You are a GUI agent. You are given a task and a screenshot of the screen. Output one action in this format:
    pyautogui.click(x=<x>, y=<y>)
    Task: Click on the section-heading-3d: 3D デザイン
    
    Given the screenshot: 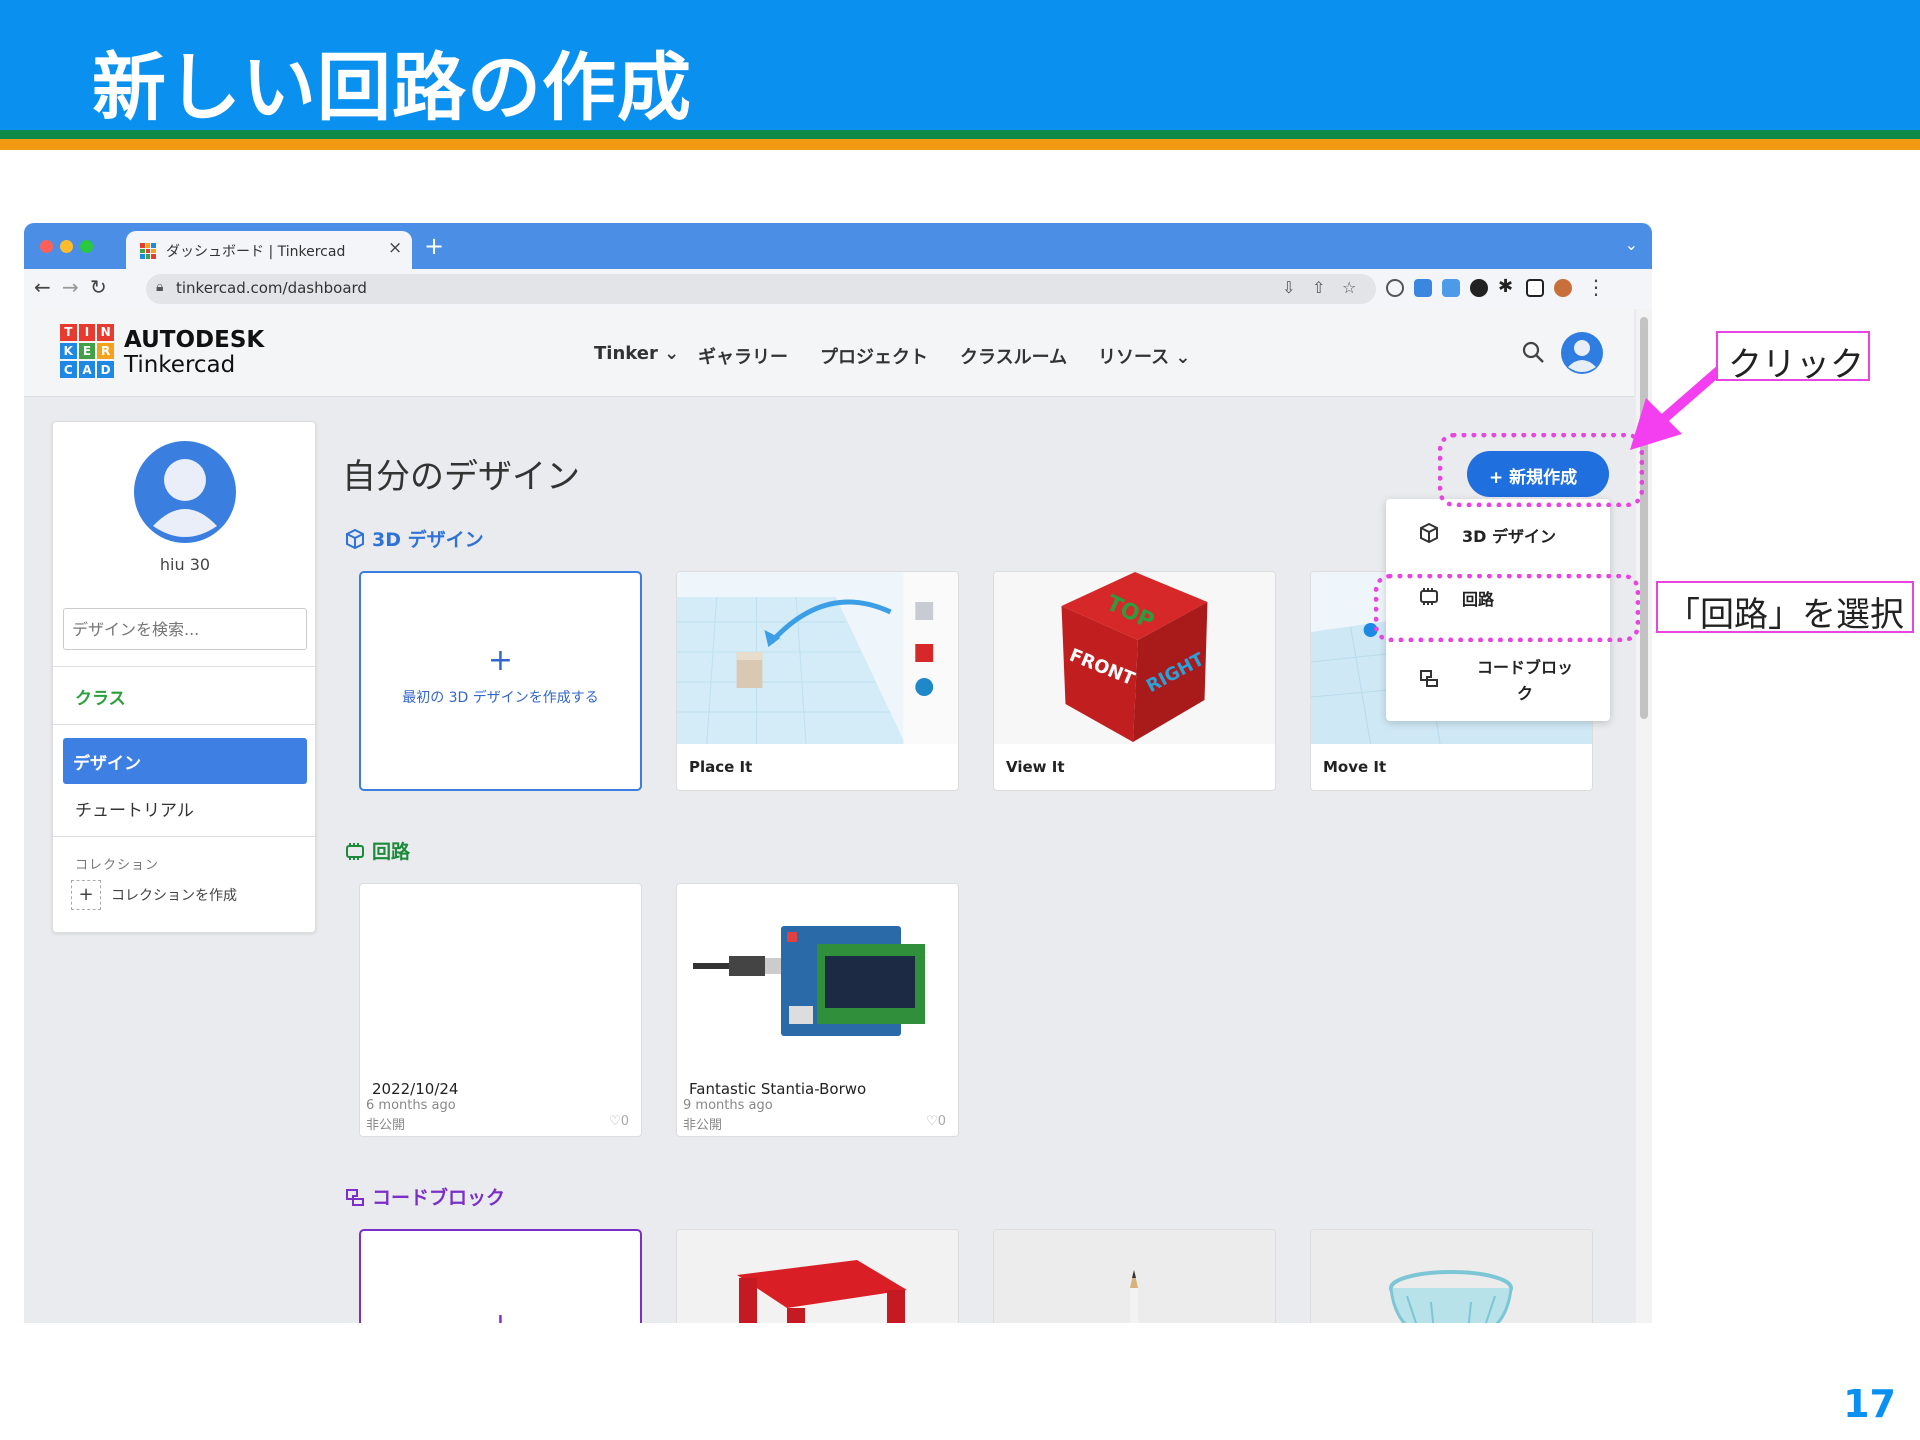 What is the action you would take?
    pyautogui.click(x=414, y=538)
    